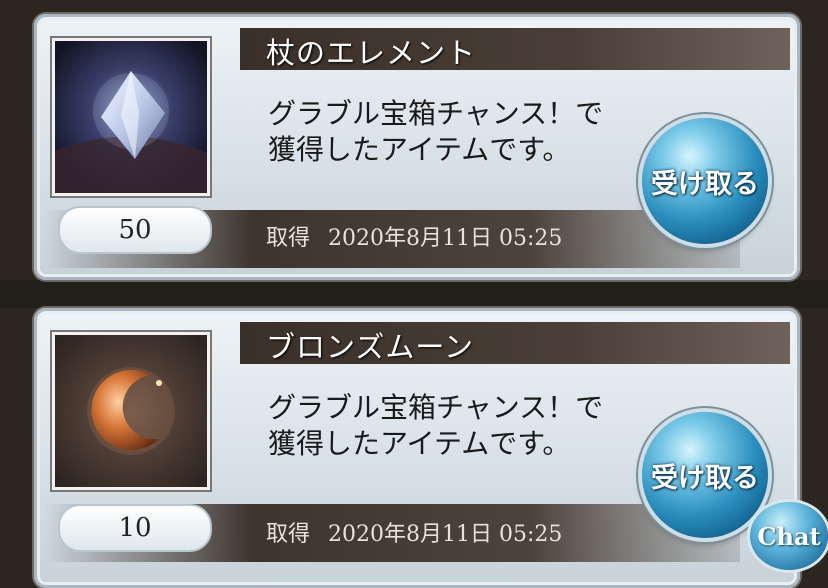 This screenshot has width=828, height=588. Describe the element at coordinates (131, 411) in the screenshot. I see `bronze-moon-icon` at that location.